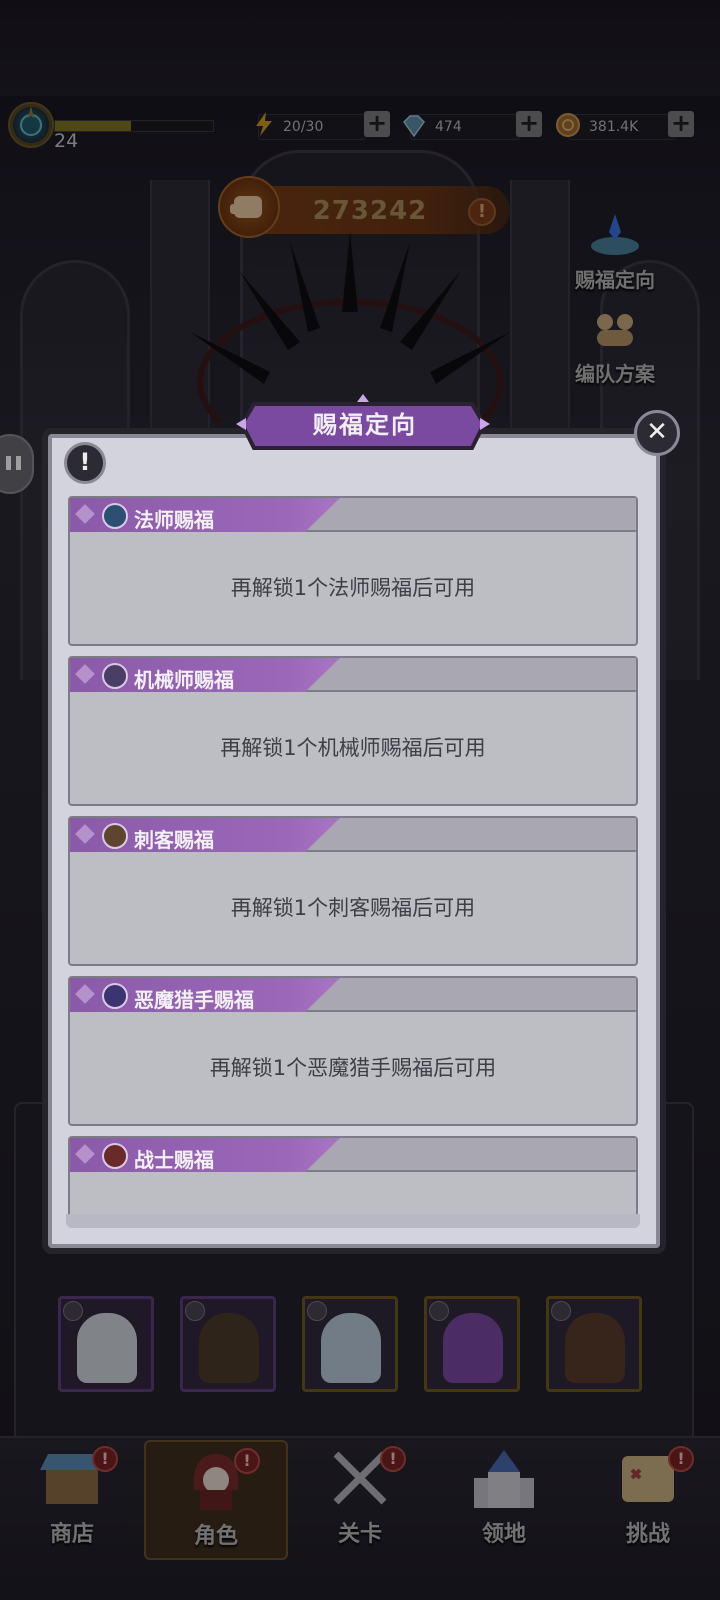 This screenshot has height=1600, width=720. Describe the element at coordinates (353, 588) in the screenshot. I see `card-status-text: 再解锁1个法师赐福后可用` at that location.